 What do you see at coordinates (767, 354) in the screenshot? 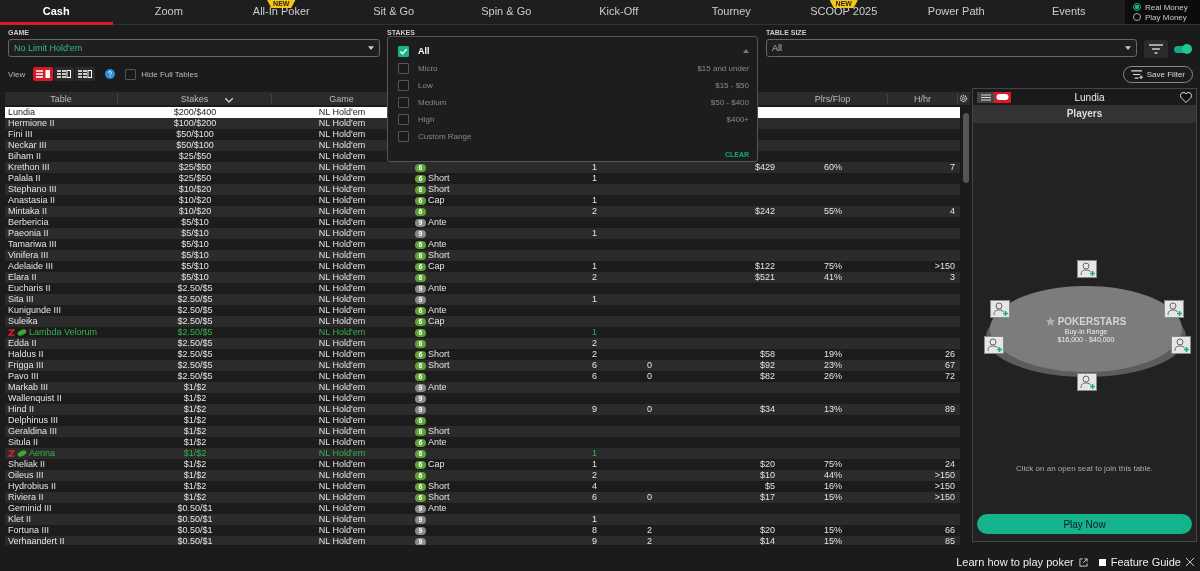
I see `table-cell: $58` at bounding box center [767, 354].